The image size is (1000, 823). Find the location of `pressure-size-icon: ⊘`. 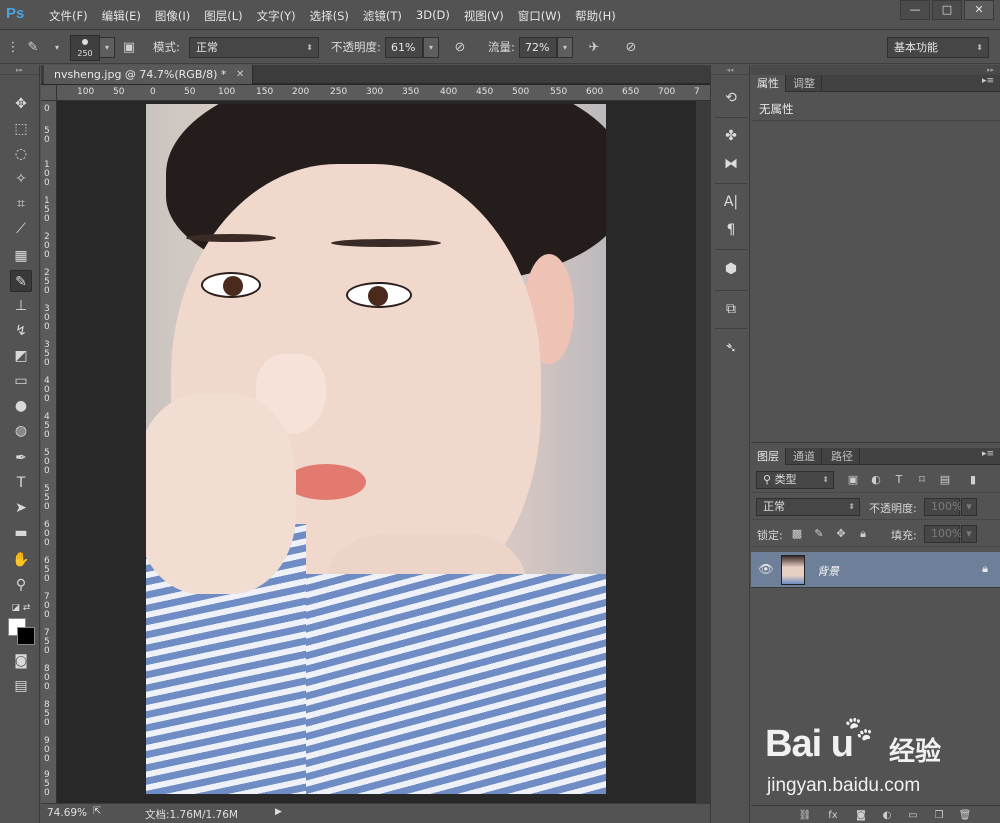

pressure-size-icon: ⊘ is located at coordinates (631, 48).